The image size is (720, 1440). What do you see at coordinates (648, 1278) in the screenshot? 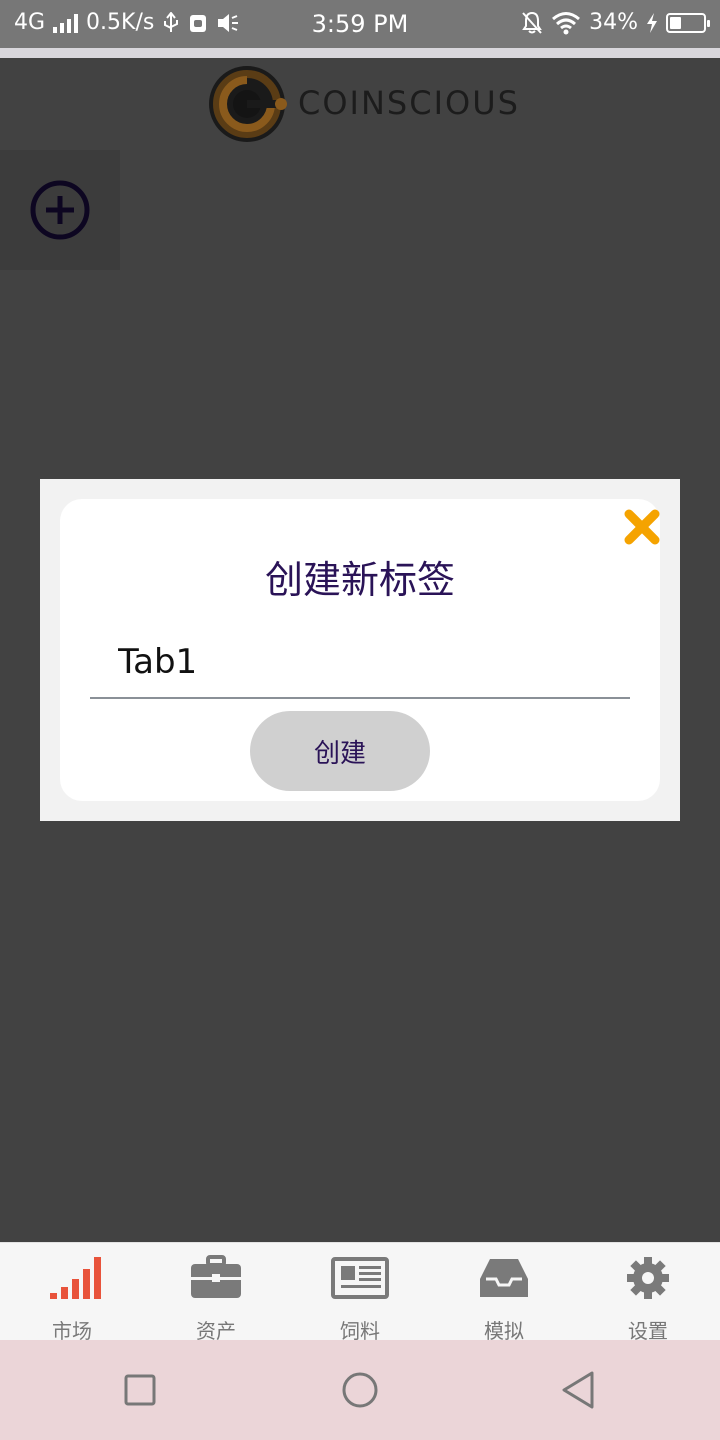
I see `gear-icon` at bounding box center [648, 1278].